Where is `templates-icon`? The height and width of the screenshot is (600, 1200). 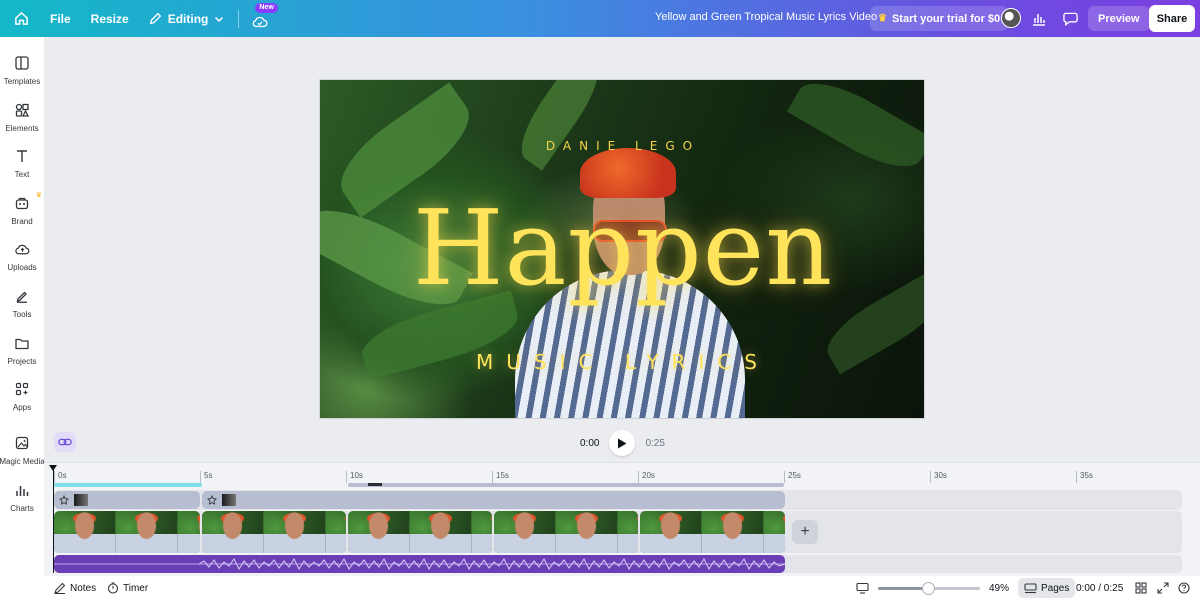
templates-icon is located at coordinates (22, 63).